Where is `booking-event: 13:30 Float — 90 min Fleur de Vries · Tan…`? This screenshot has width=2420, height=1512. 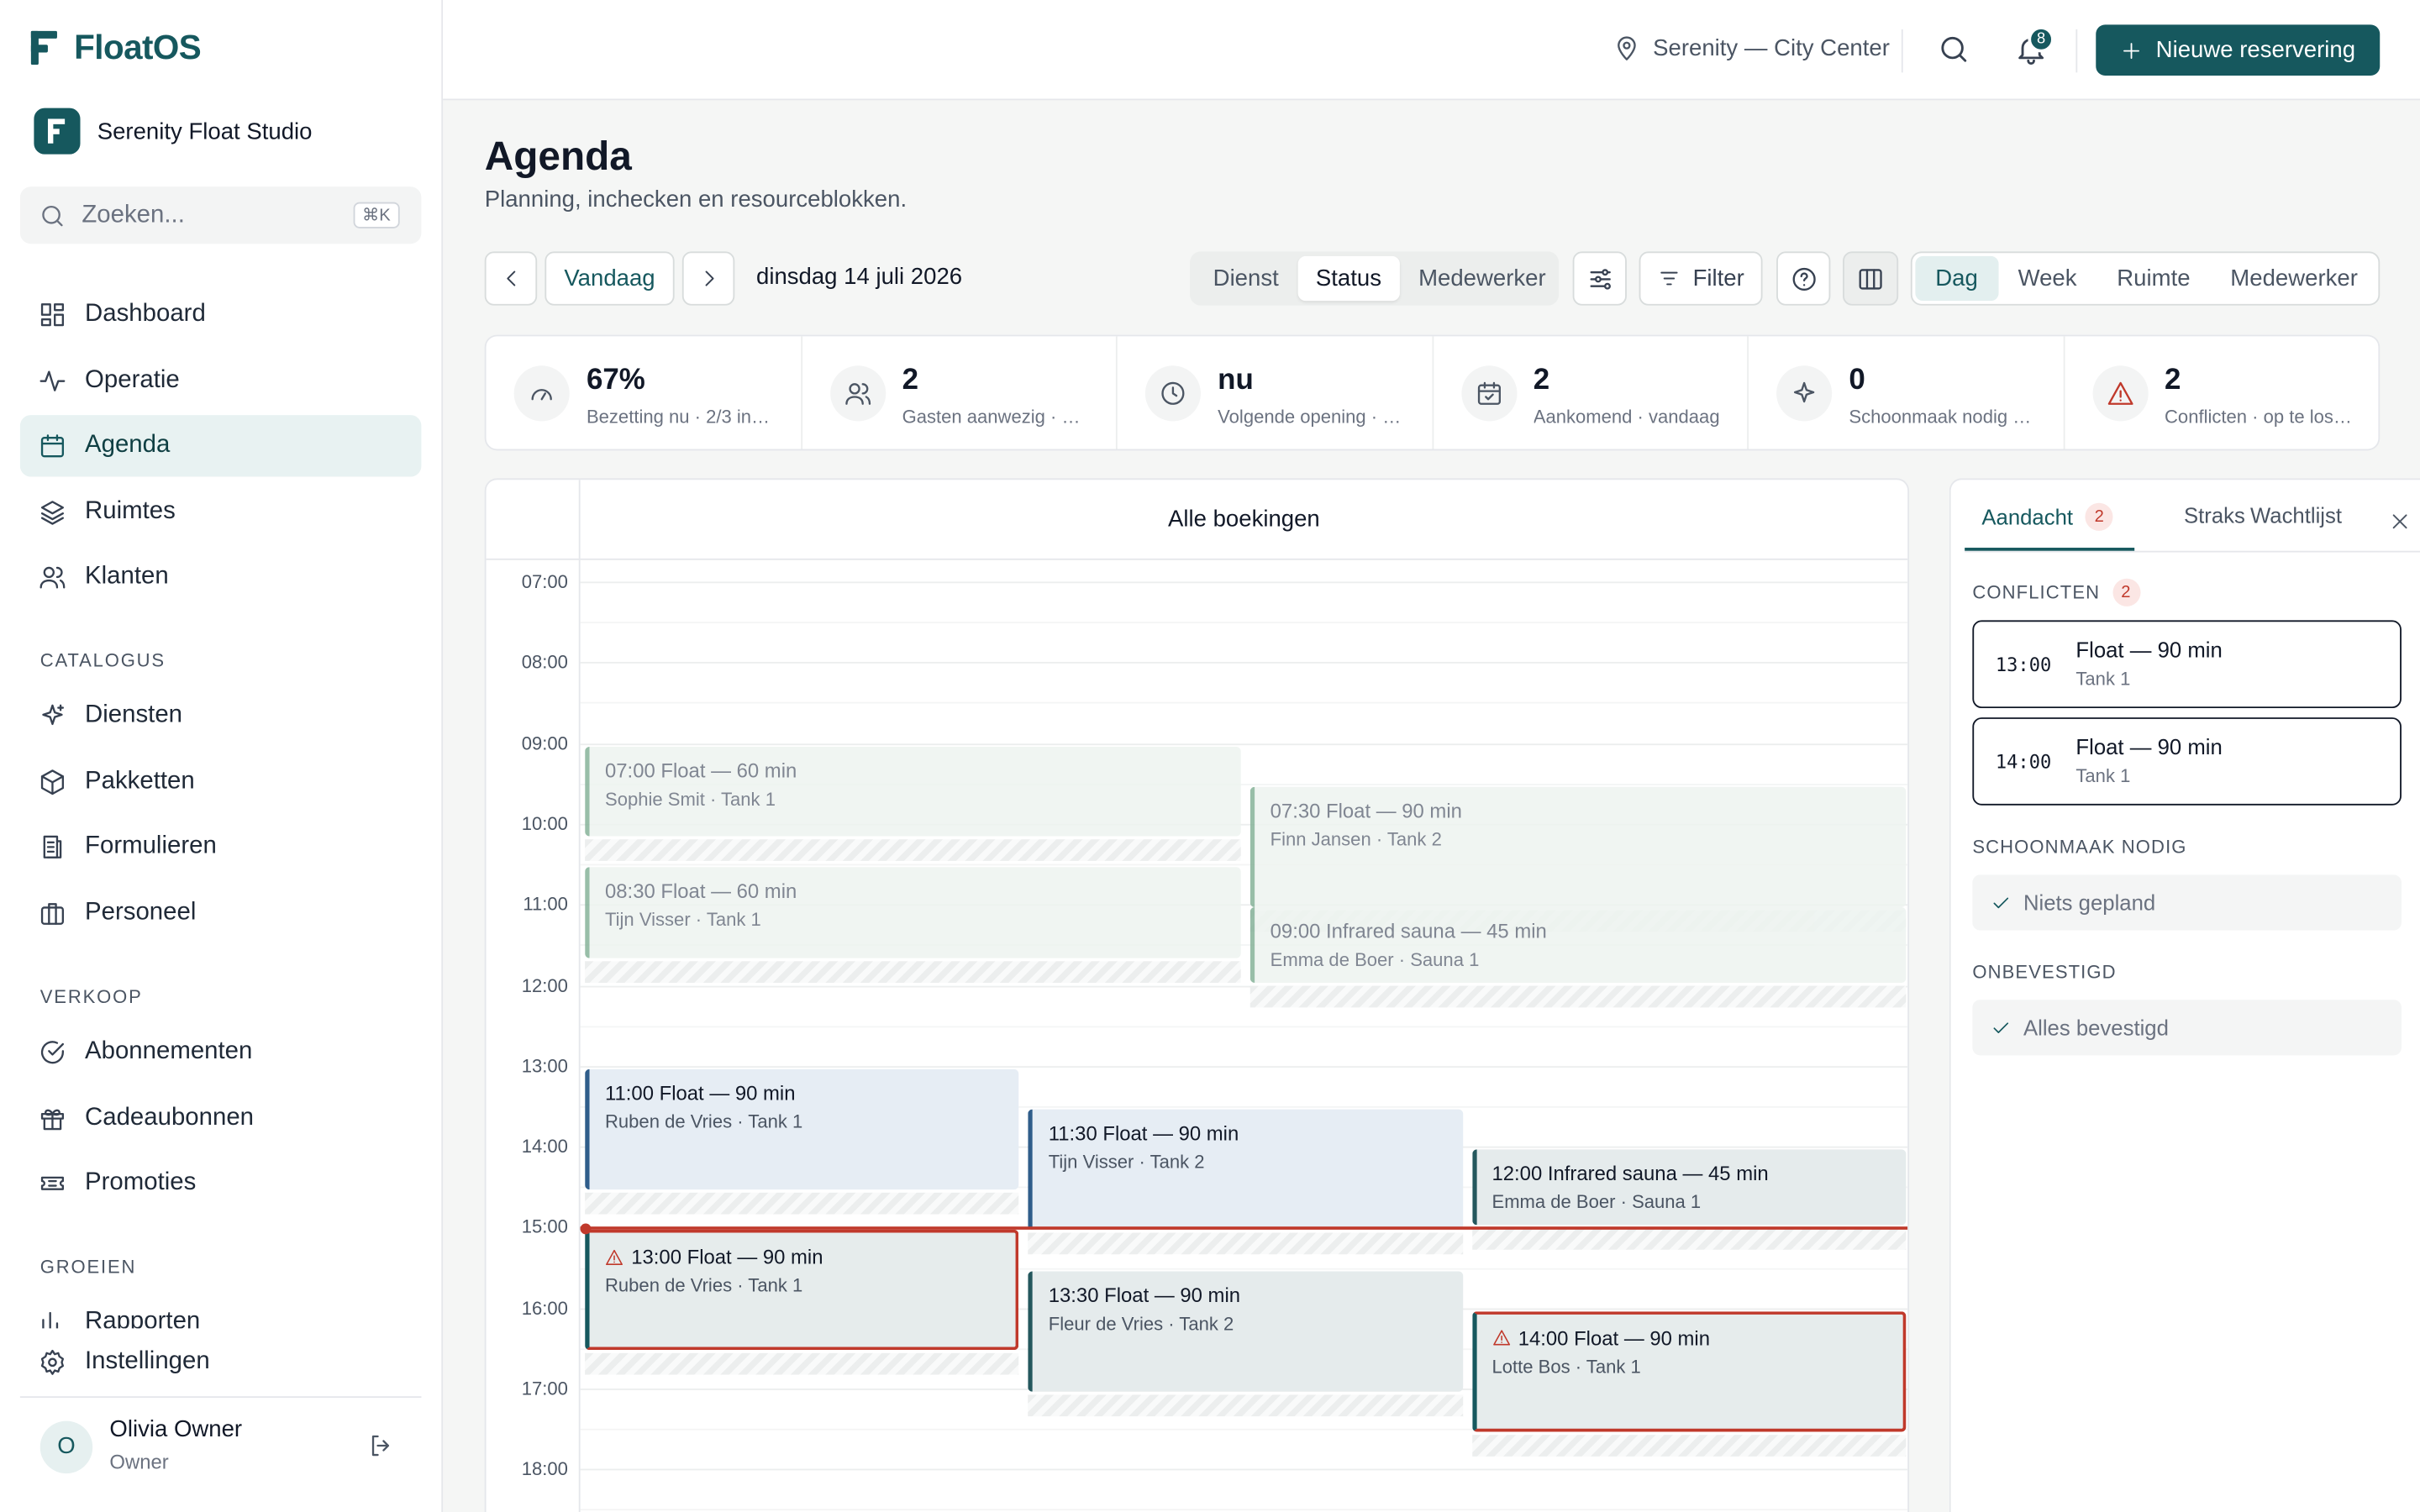
booking-event: 13:30 Float — 90 min Fleur de Vries · Tan… is located at coordinates (1245, 1330).